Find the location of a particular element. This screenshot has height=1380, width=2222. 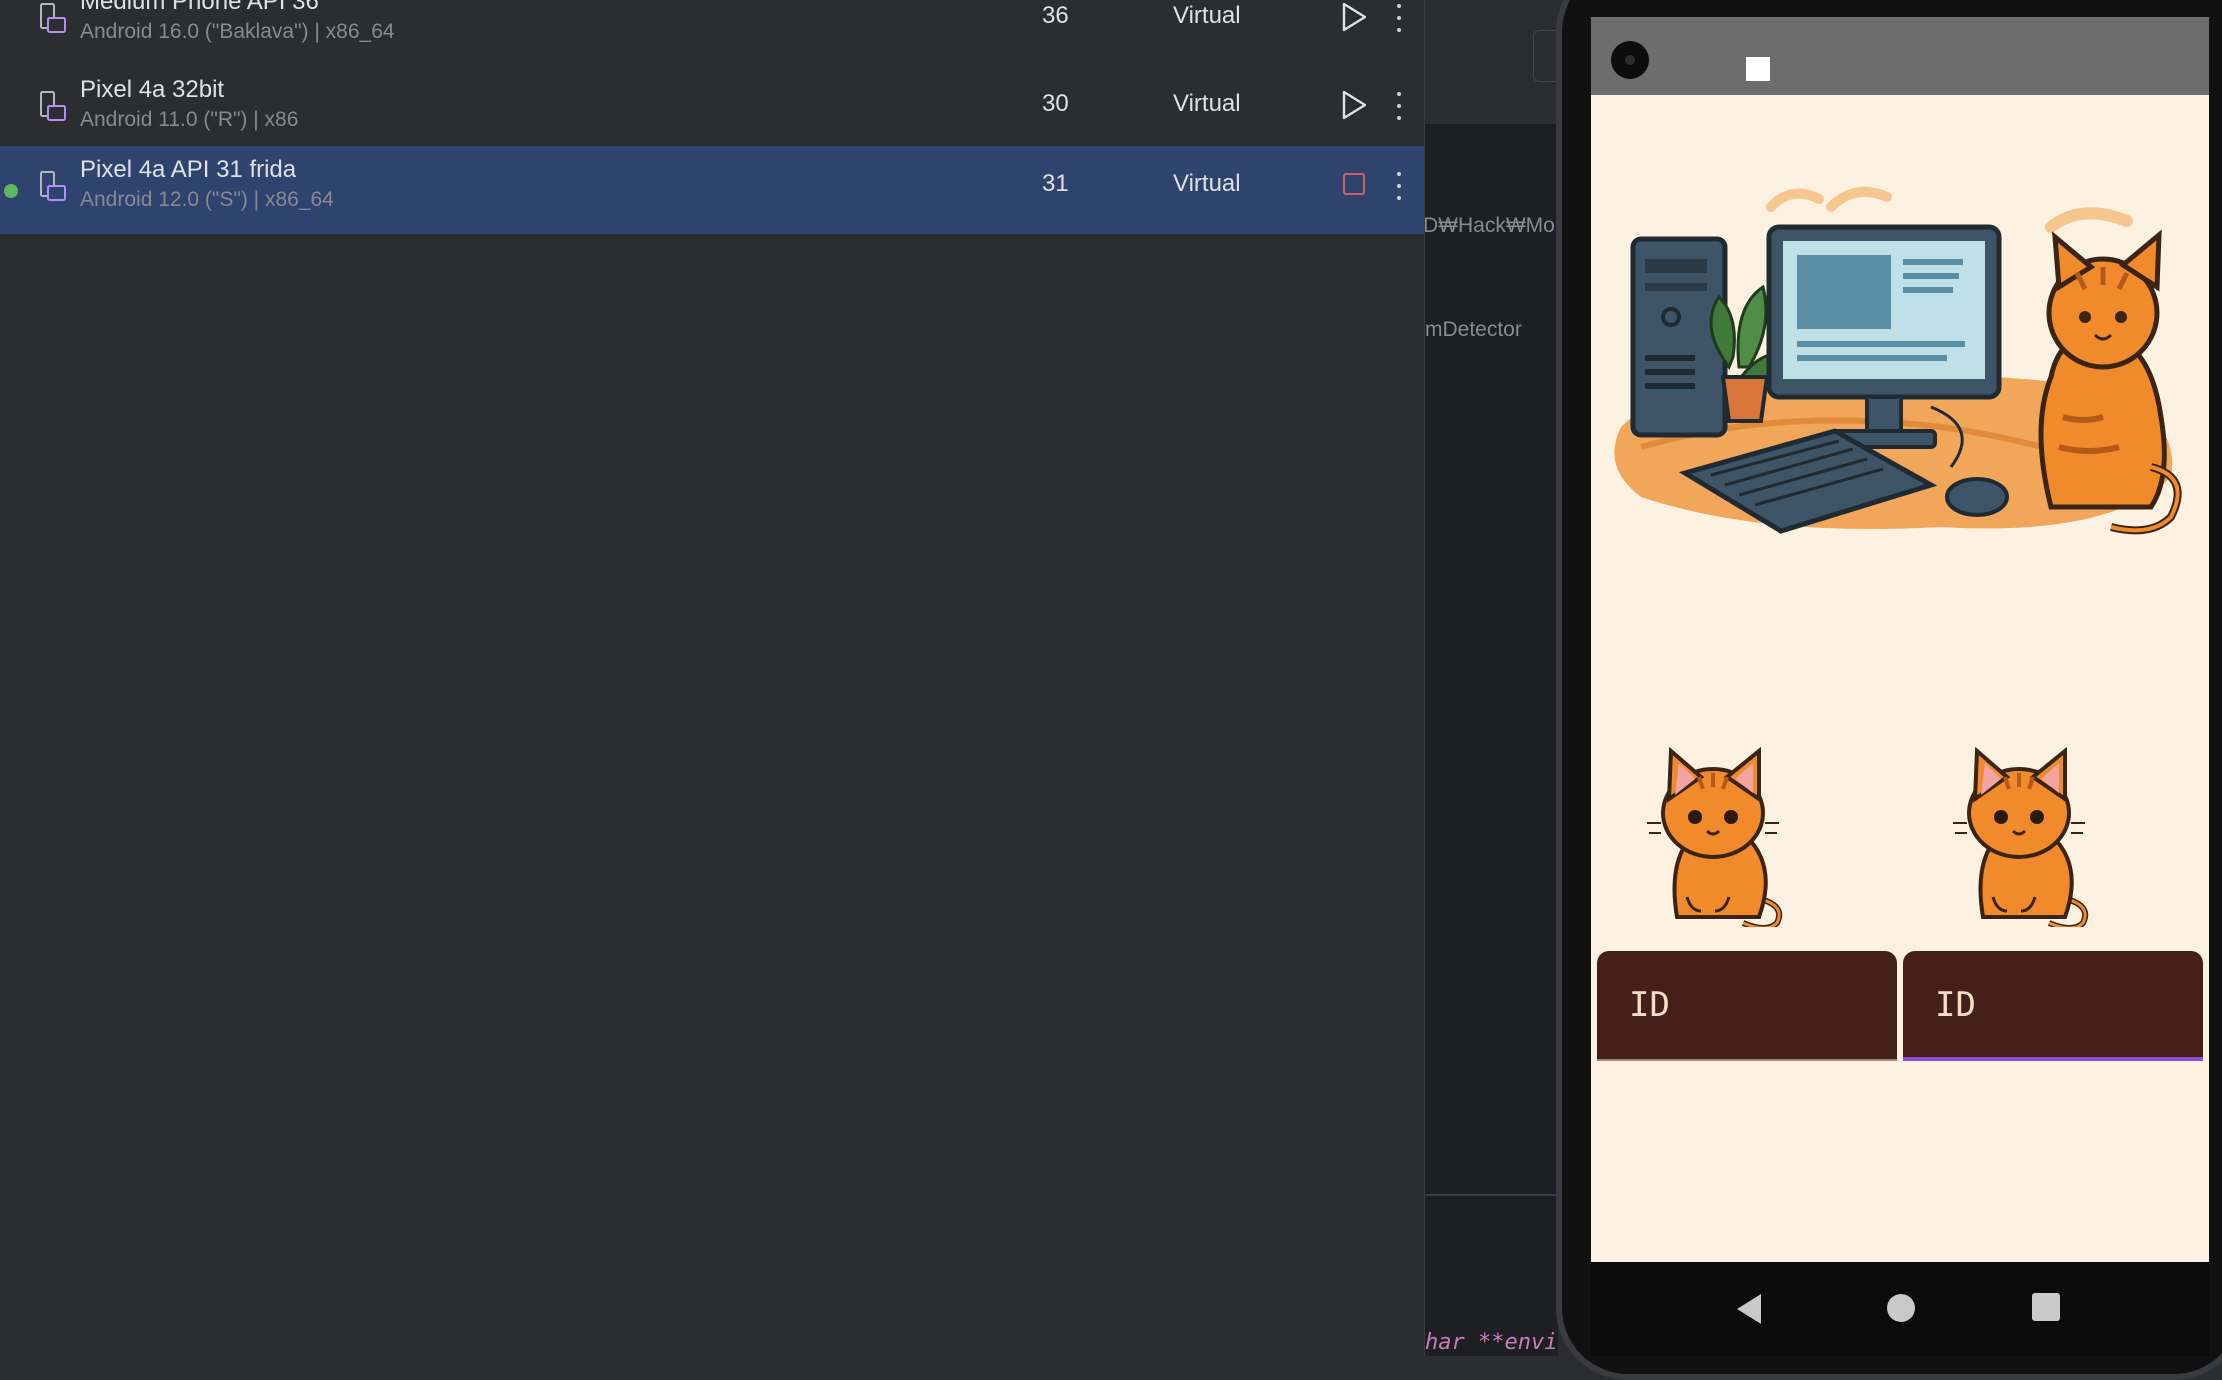

stop-icon is located at coordinates (1354, 184).